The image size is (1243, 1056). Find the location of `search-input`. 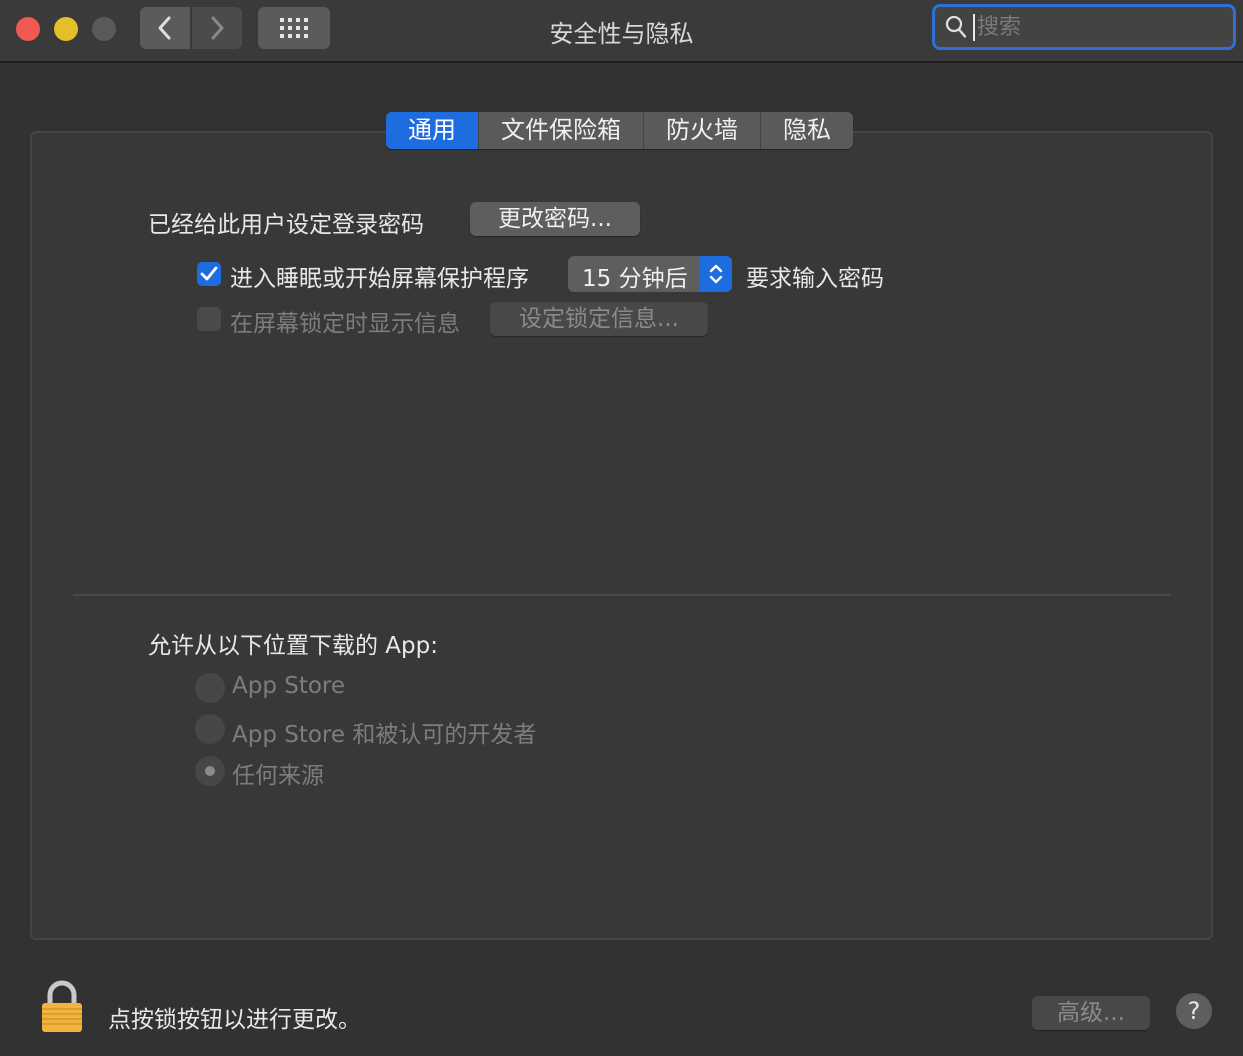

search-input is located at coordinates (1096, 27).